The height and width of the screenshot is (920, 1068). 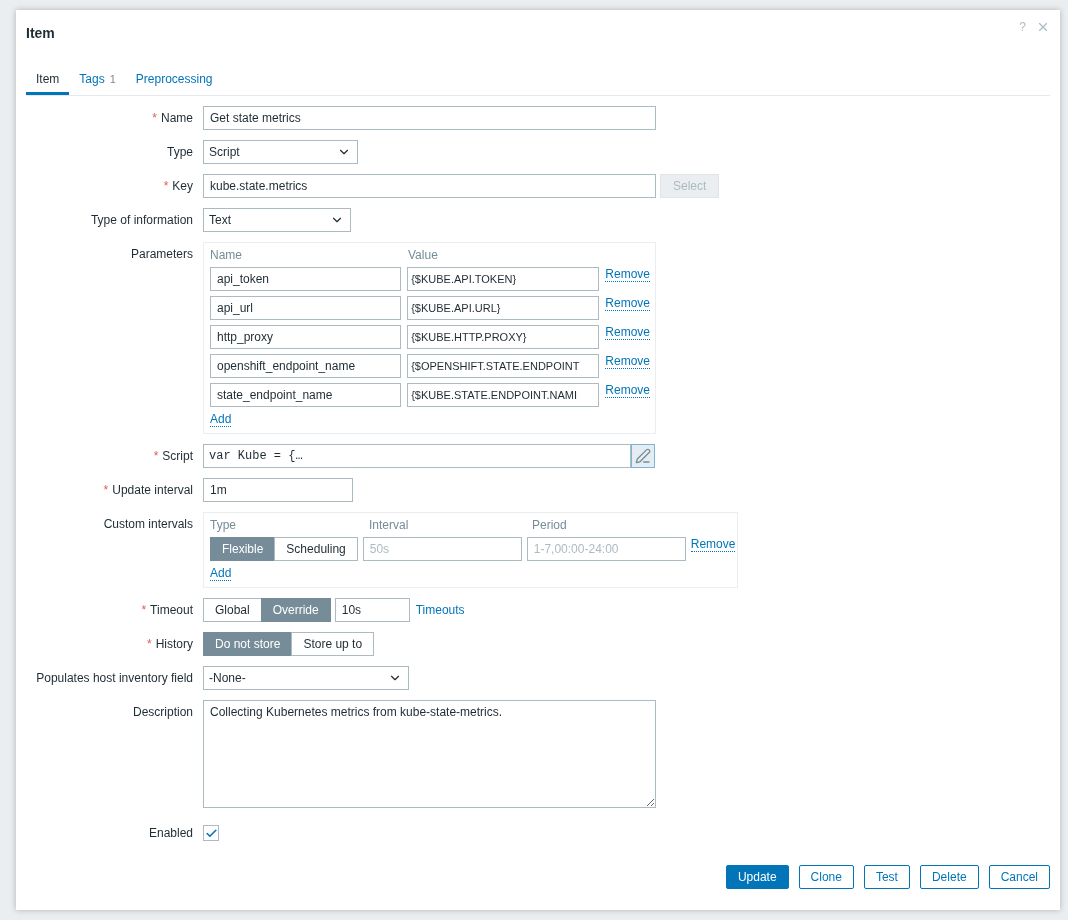 I want to click on value-field: {$OPENSHIFT.STATE.ENDPOINT, so click(x=503, y=366).